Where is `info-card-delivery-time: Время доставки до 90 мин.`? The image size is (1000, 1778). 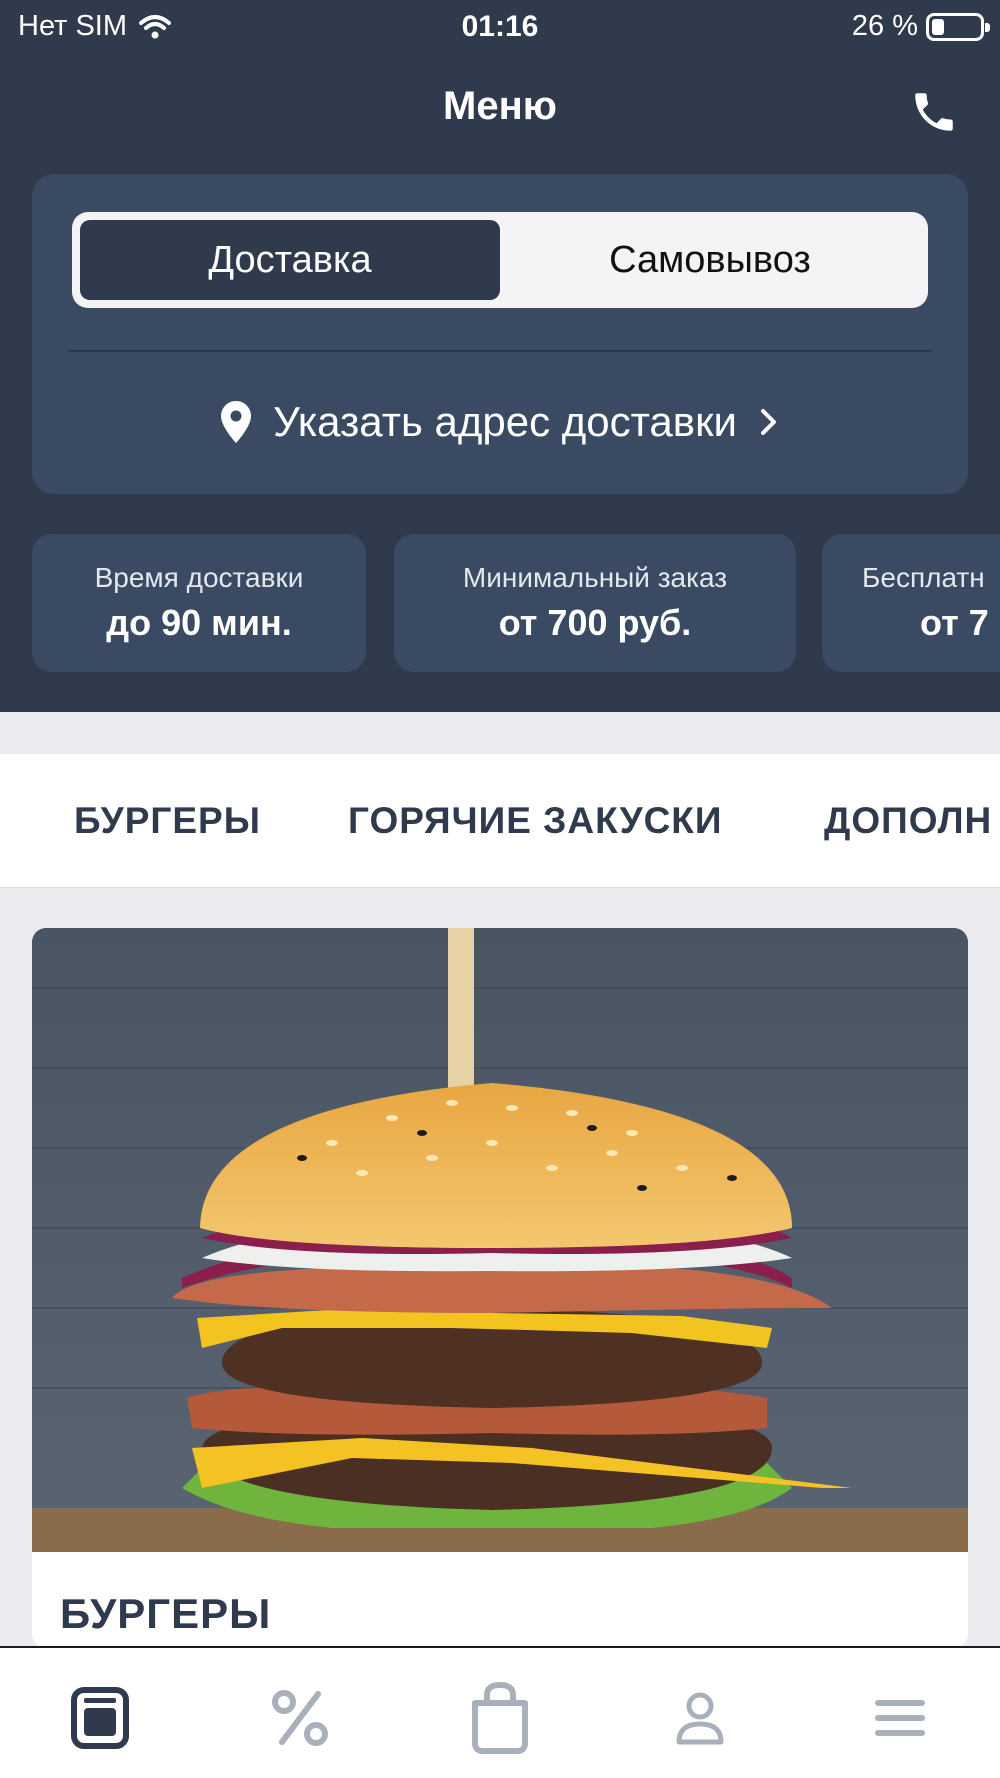
info-card-delivery-time: Время доставки до 90 мин. is located at coordinates (199, 603).